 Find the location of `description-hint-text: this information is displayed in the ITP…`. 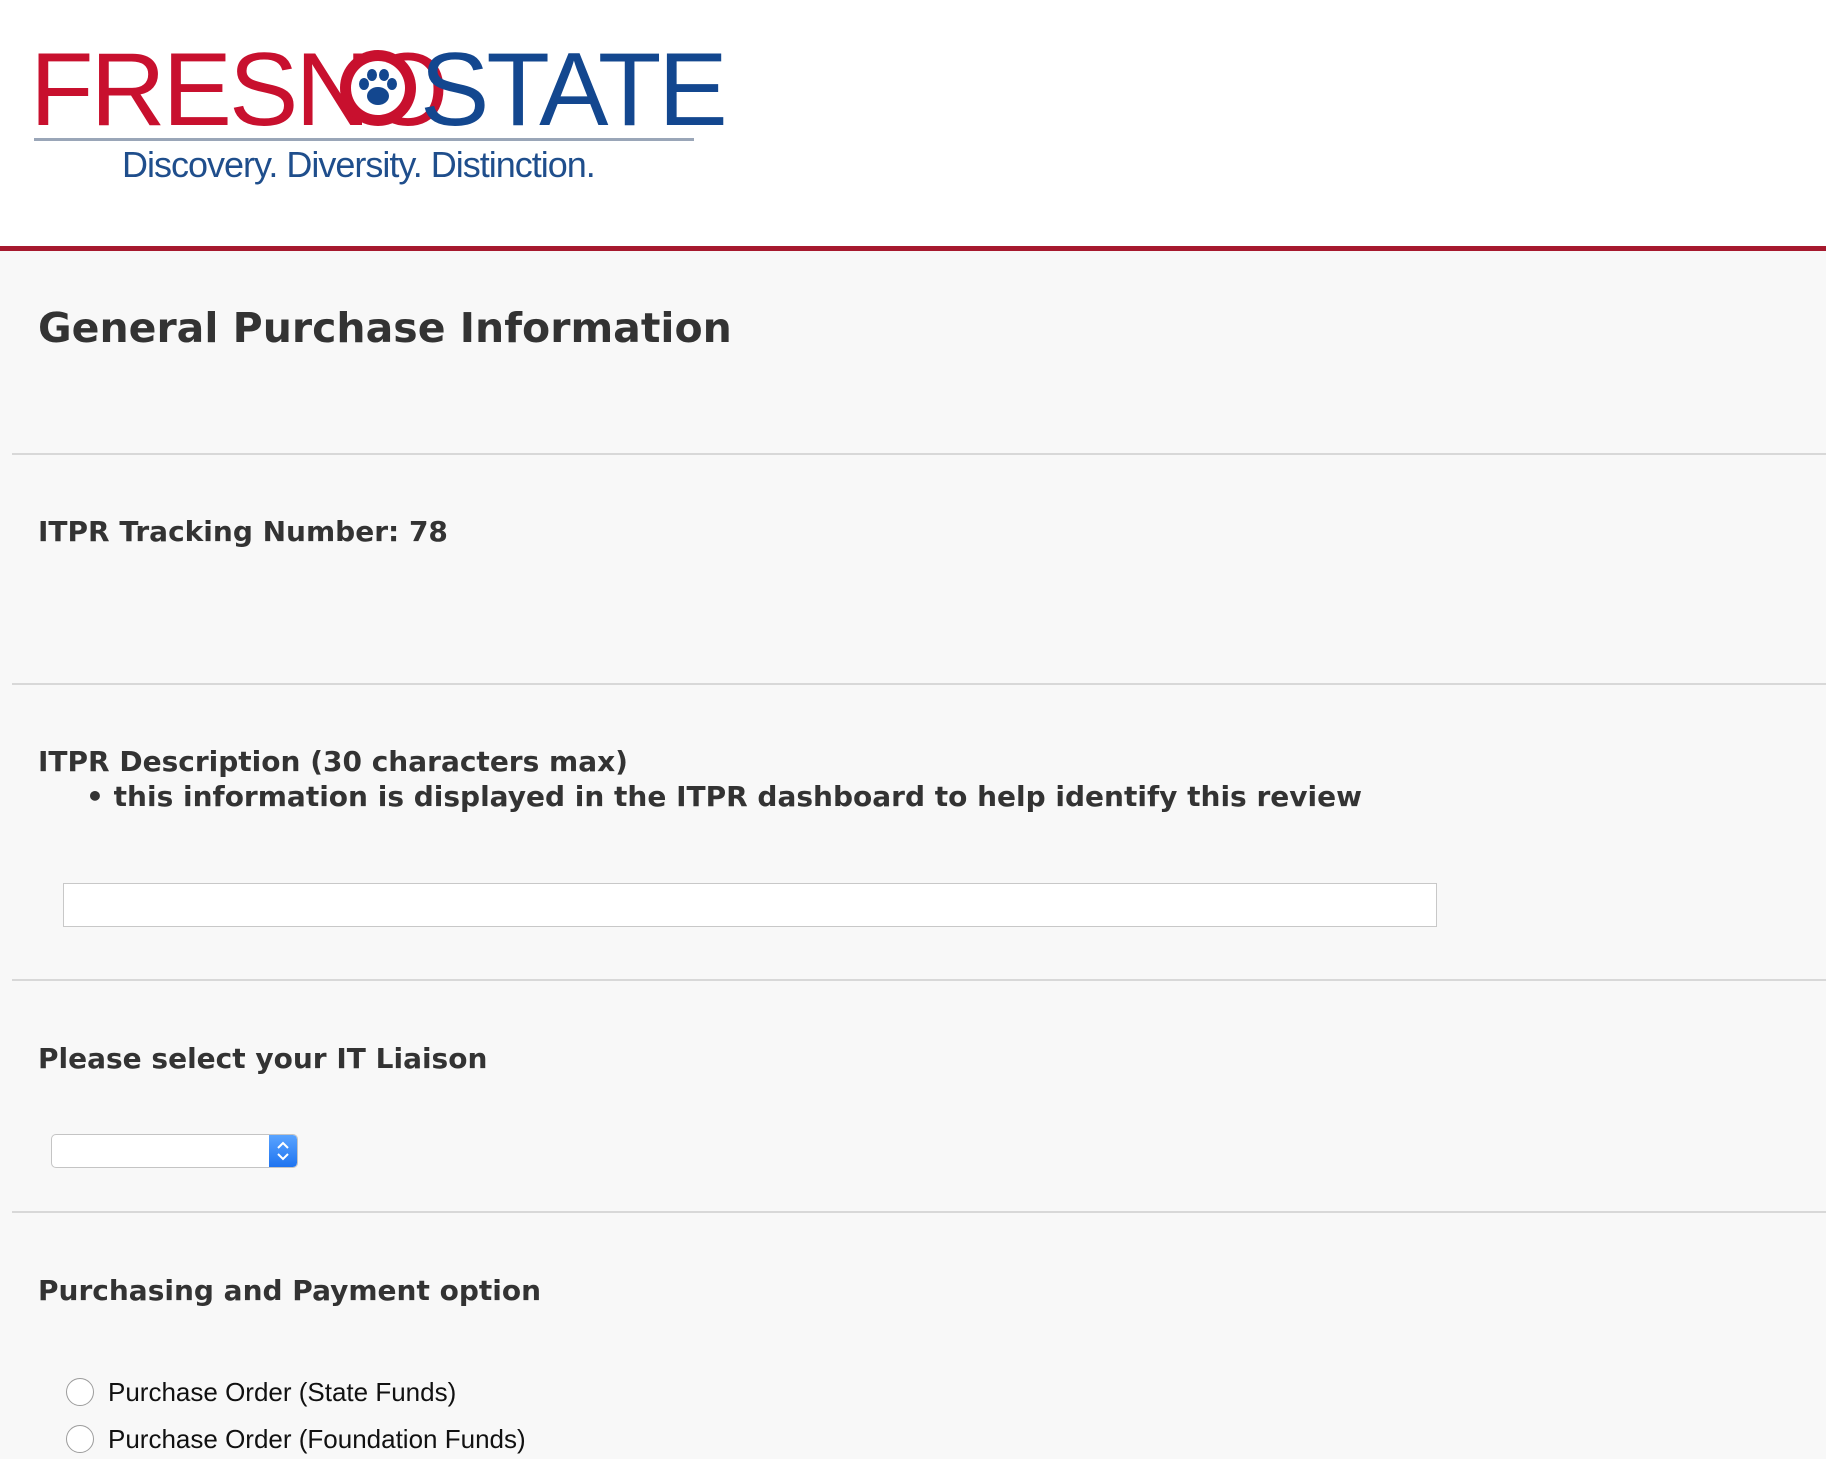

description-hint-text: this information is displayed in the ITP… is located at coordinates (737, 796).